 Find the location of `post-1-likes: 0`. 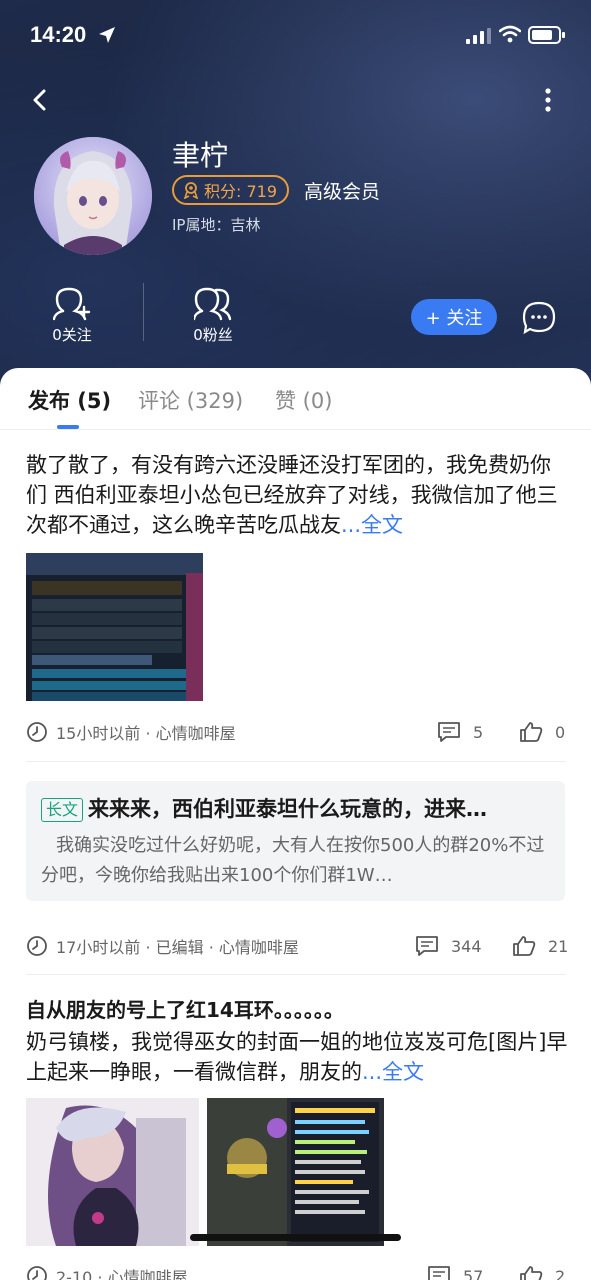

post-1-likes: 0 is located at coordinates (542, 732).